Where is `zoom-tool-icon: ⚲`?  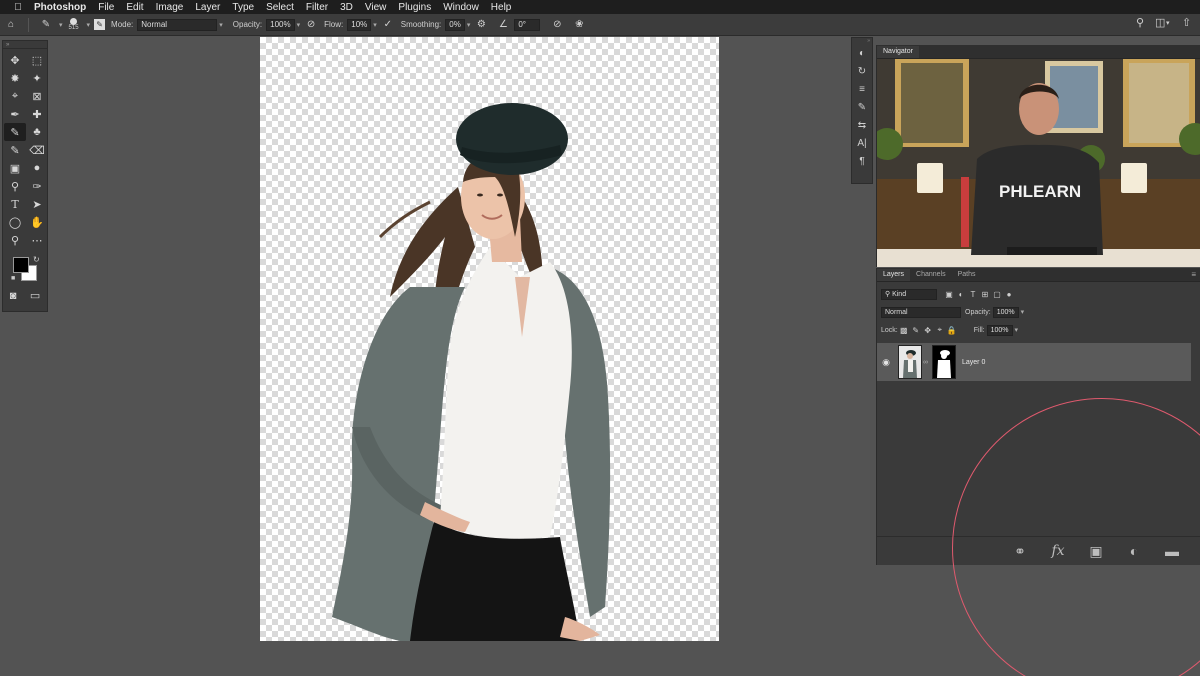
zoom-tool-icon: ⚲ is located at coordinates (15, 240).